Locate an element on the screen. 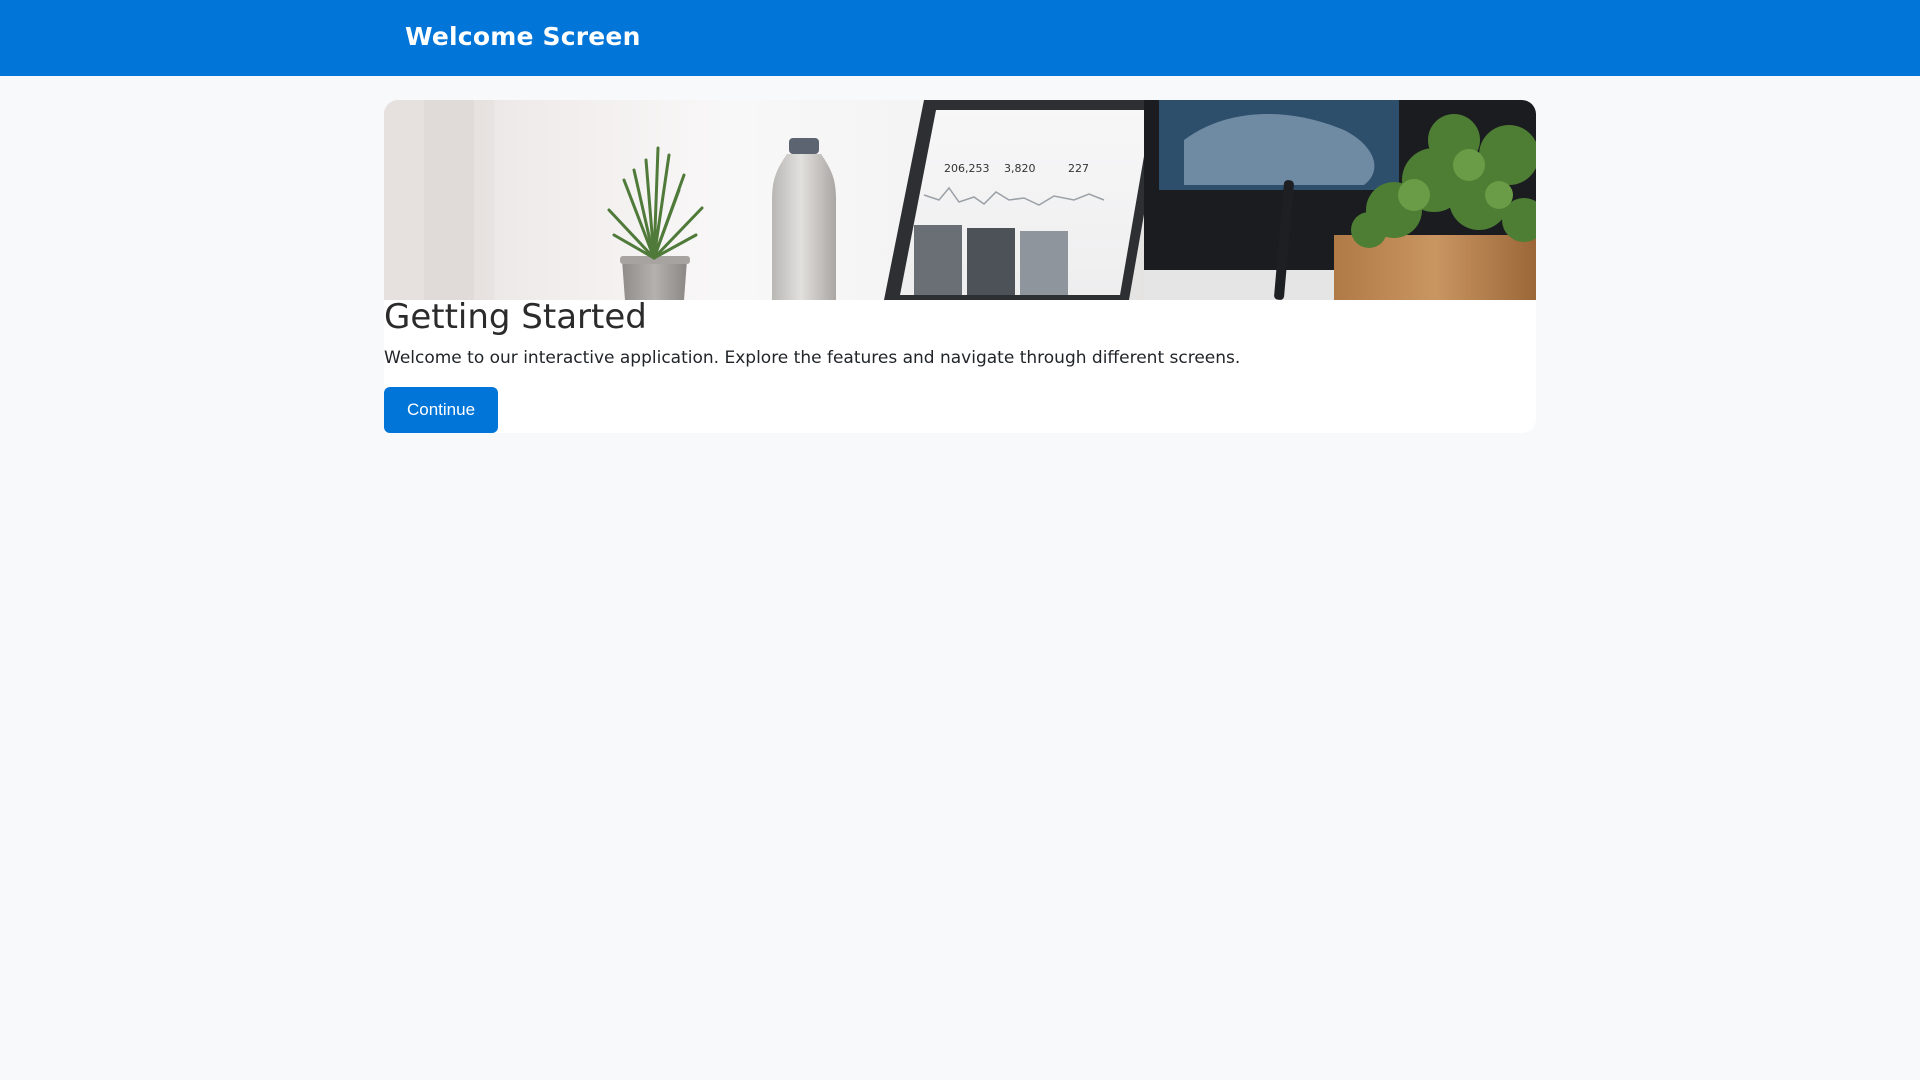 This screenshot has height=1080, width=1920. card-title: Getting Started is located at coordinates (515, 317).